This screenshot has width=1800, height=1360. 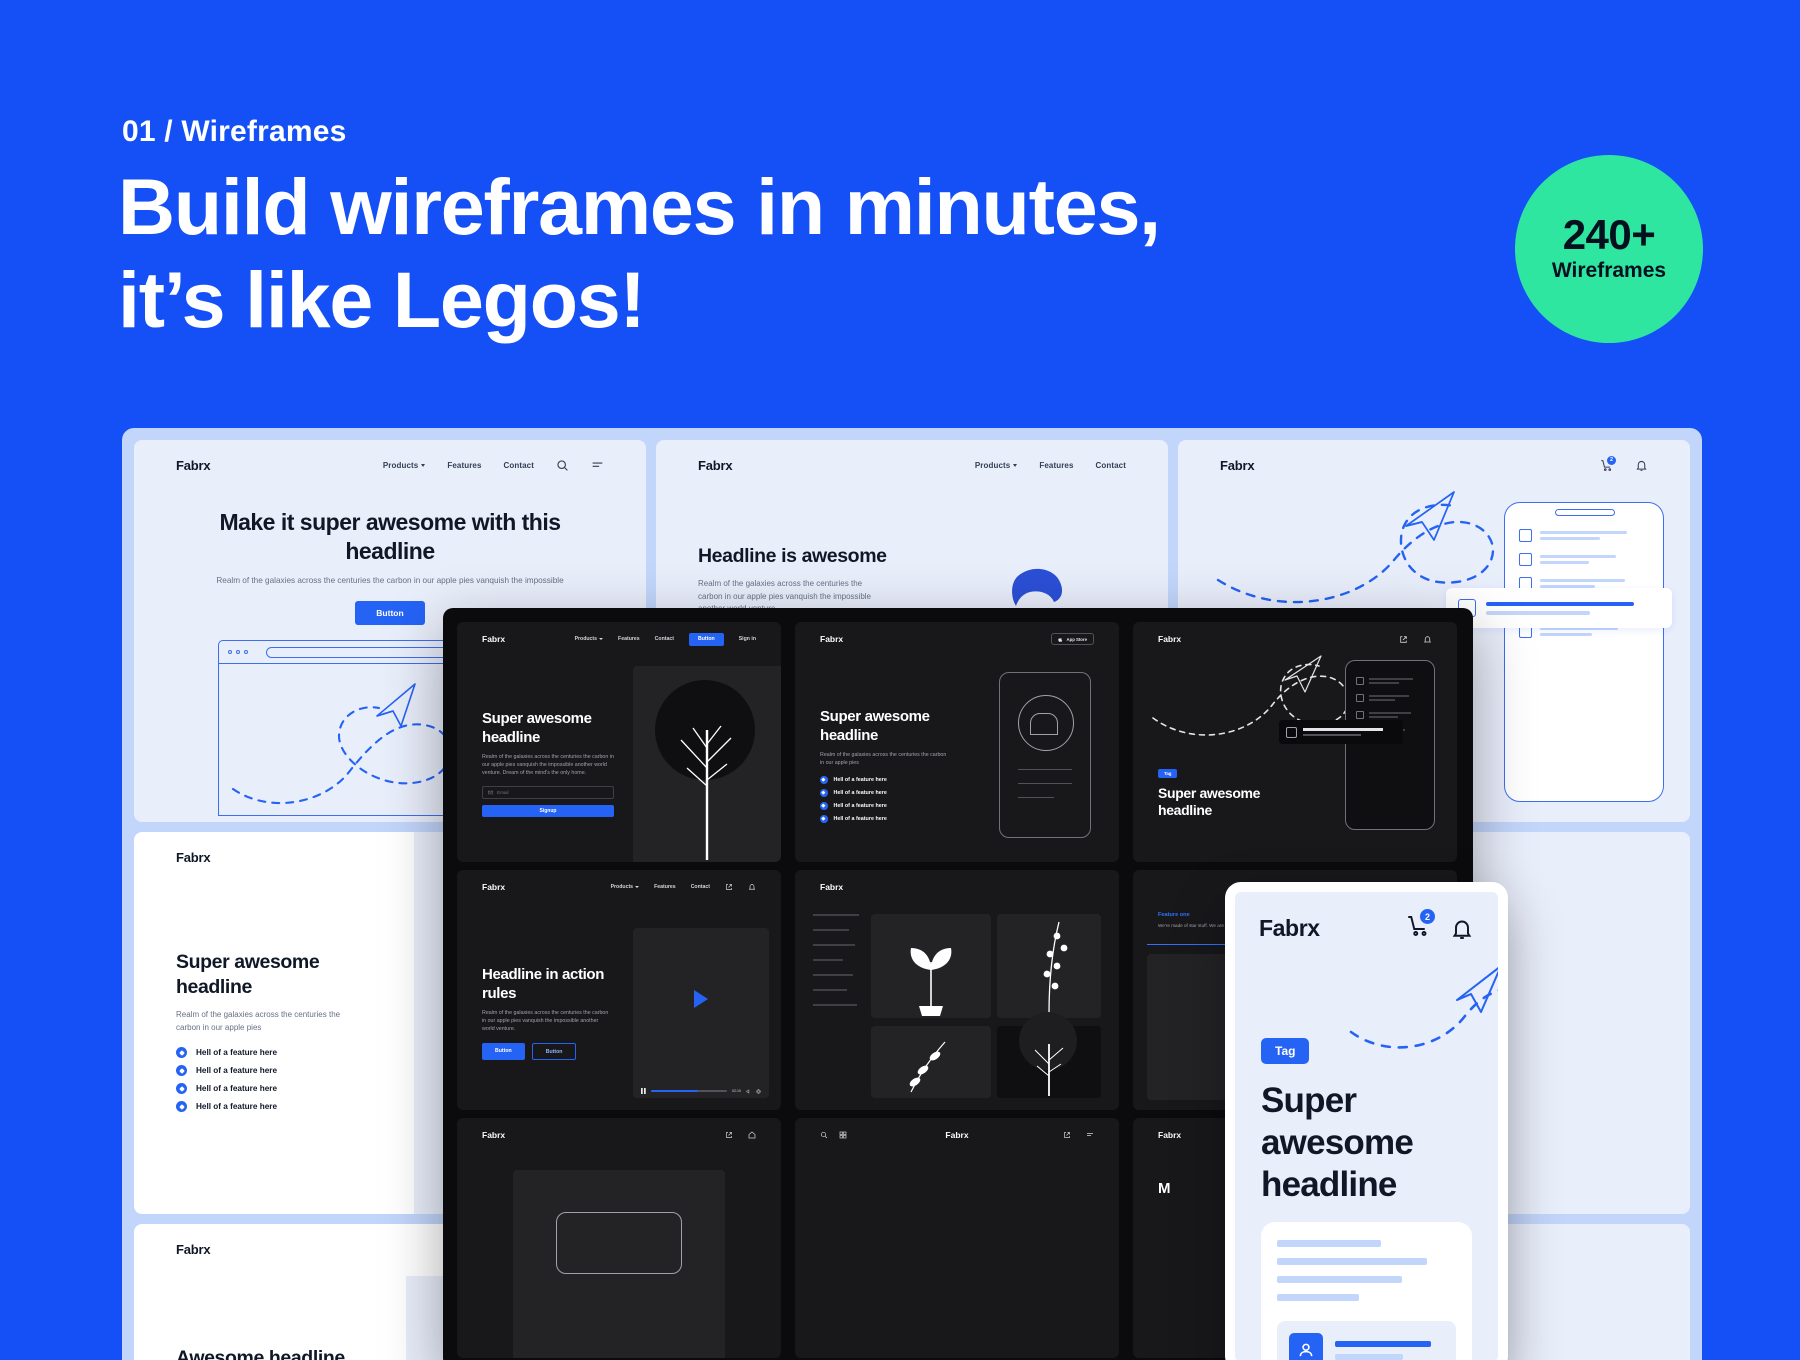 What do you see at coordinates (875, 726) in the screenshot?
I see `card-headline: Super awesome headline` at bounding box center [875, 726].